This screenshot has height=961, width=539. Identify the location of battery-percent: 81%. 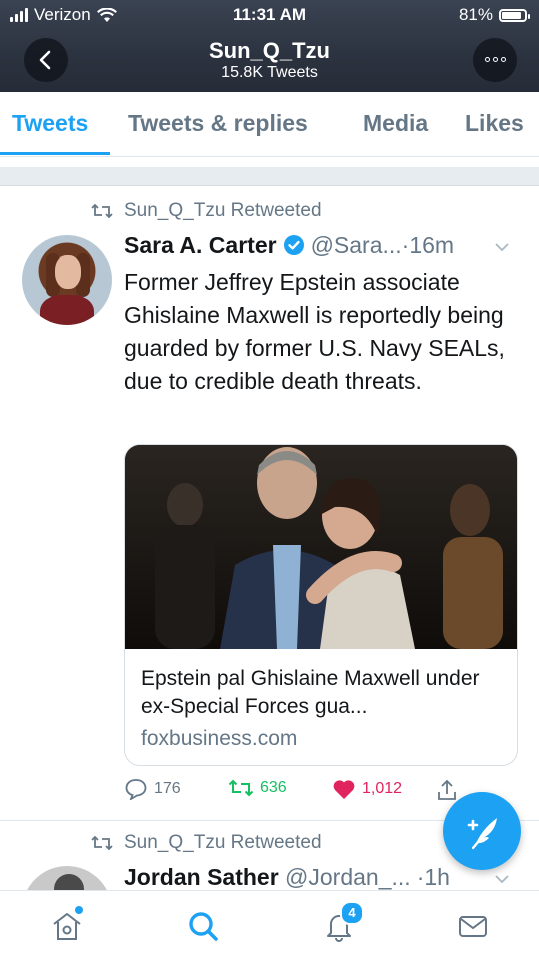
(475, 14).